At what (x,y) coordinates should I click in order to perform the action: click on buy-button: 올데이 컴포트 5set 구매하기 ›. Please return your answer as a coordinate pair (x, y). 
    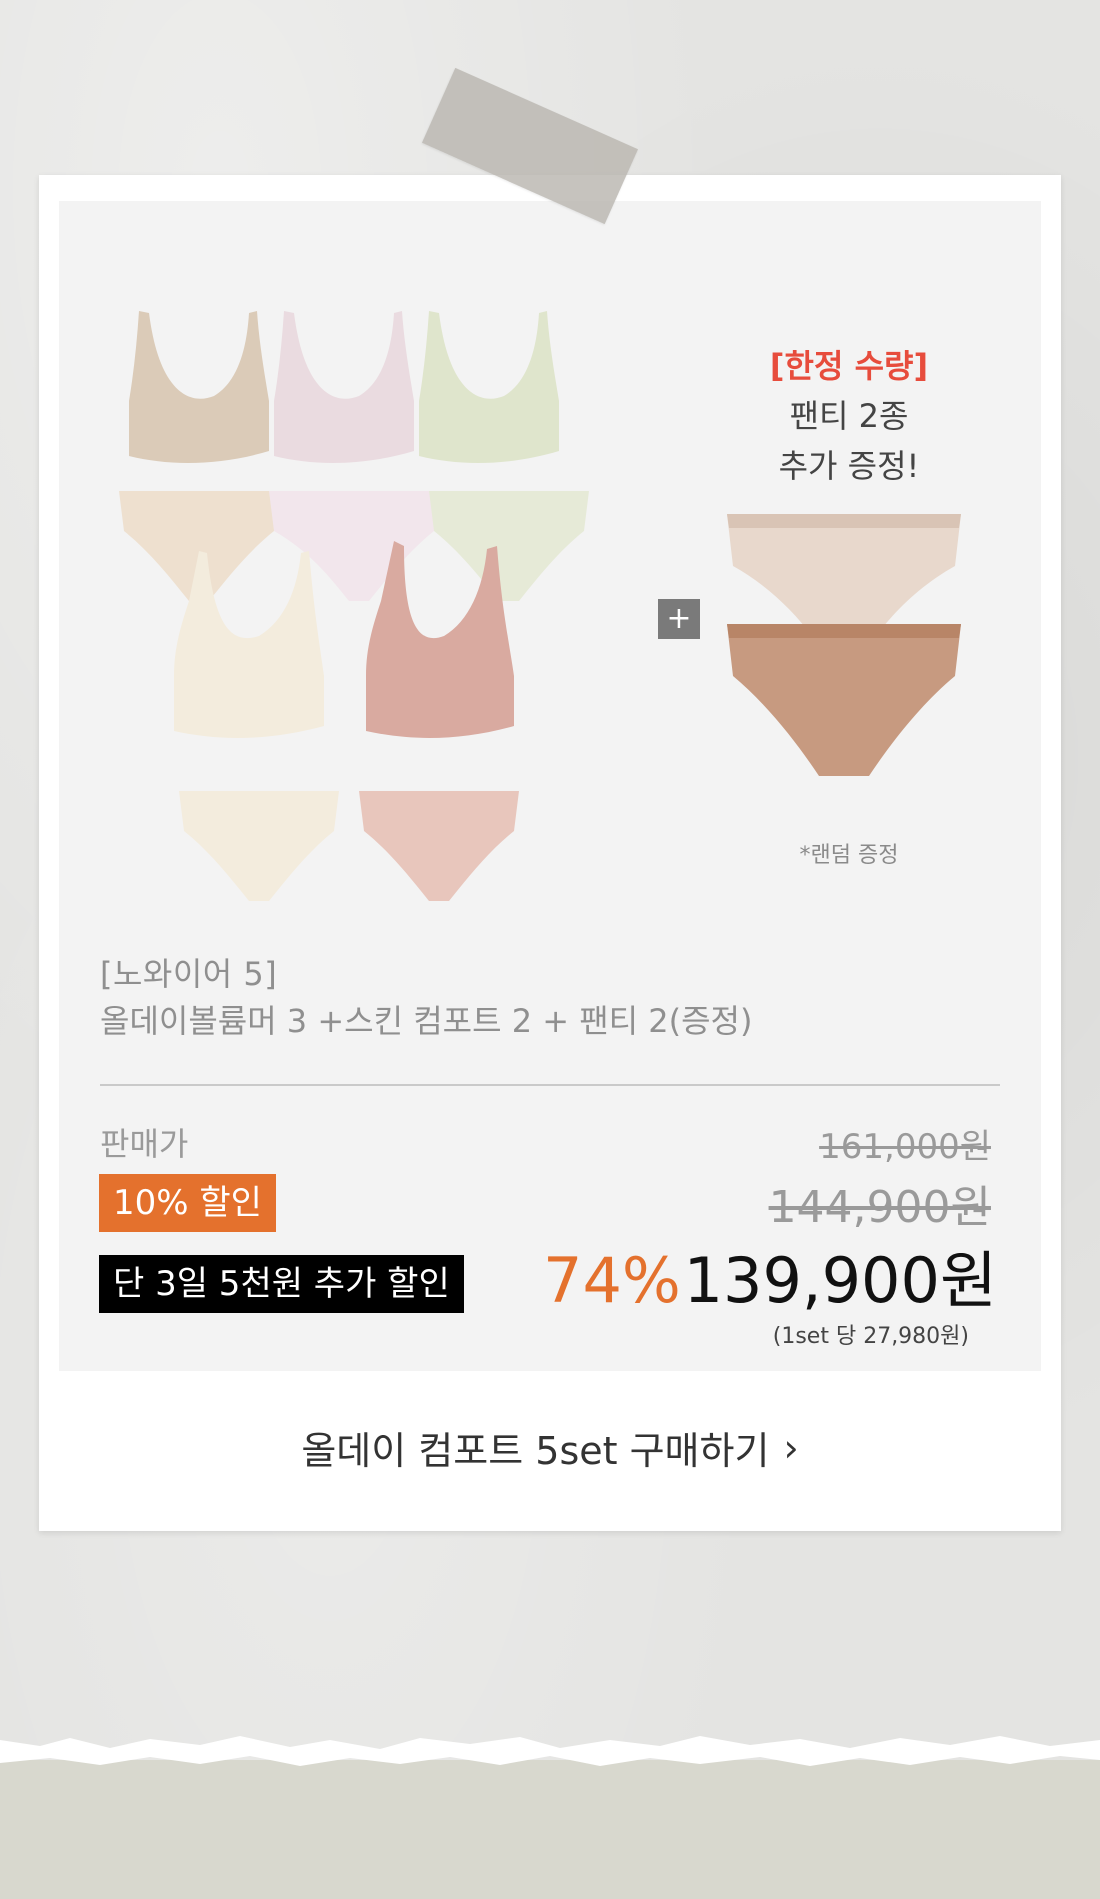
    Looking at the image, I should click on (550, 1447).